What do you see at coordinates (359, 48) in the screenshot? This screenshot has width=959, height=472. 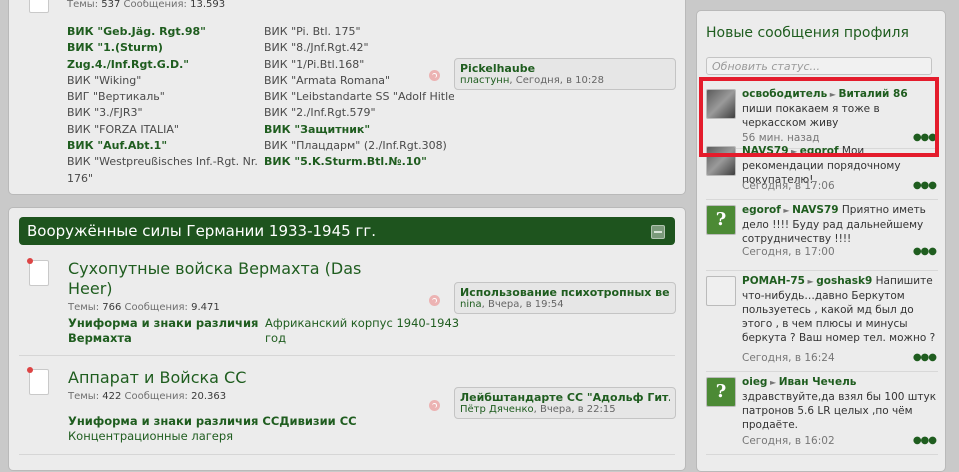 I see `subforum-link: ВИК "8./Jnf.Rgt.42"` at bounding box center [359, 48].